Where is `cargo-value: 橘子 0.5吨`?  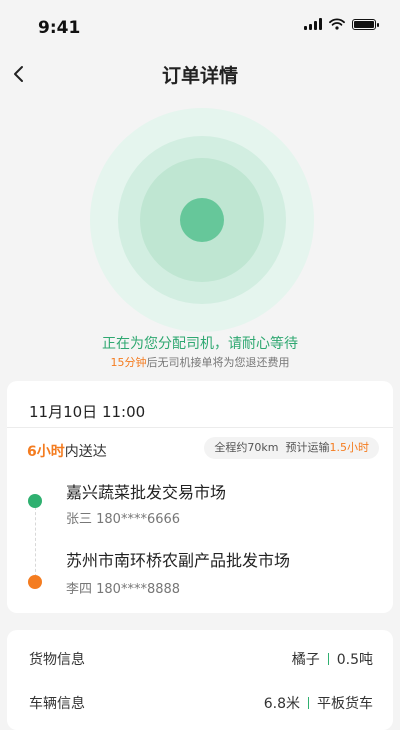 cargo-value: 橘子 0.5吨 is located at coordinates (332, 659).